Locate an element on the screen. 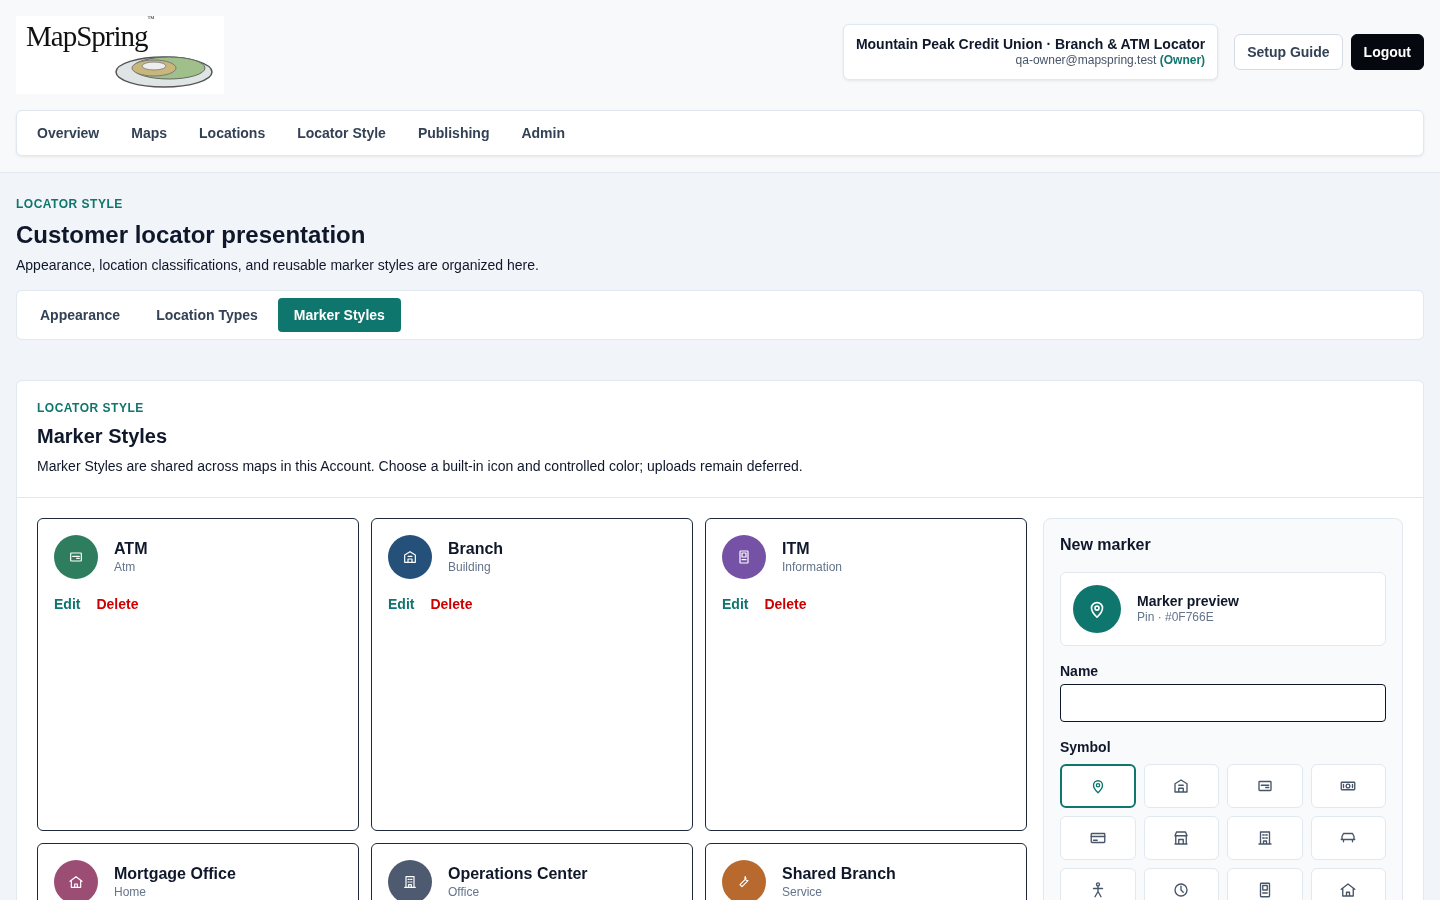 This screenshot has width=1440, height=900. wrench-icon is located at coordinates (744, 881).